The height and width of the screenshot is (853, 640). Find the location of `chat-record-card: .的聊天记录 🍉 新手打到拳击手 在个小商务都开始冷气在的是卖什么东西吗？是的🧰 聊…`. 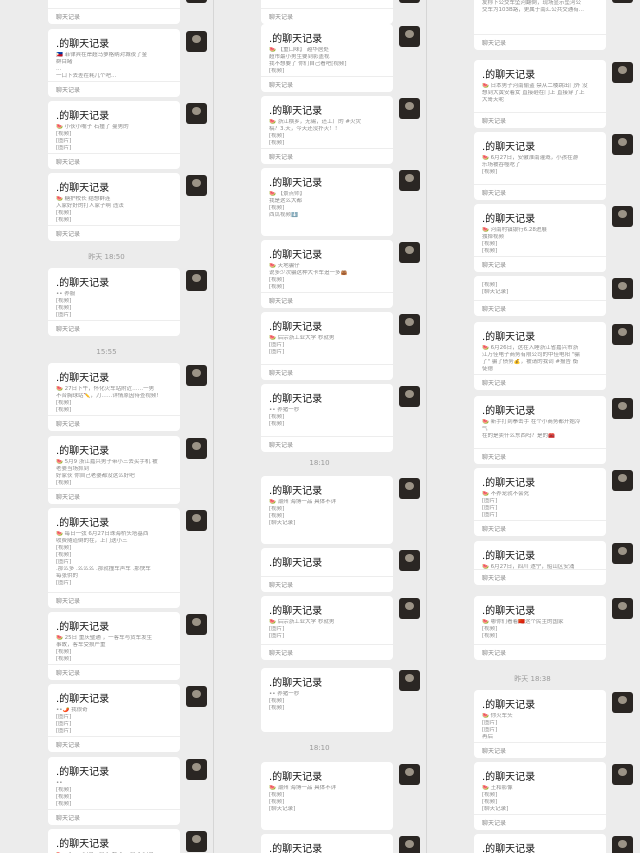

chat-record-card: .的聊天记录 🍉 新手打到拳击手 在个小商务都开始冷气在的是卖什么东西吗？是的🧰 聊… is located at coordinates (540, 430).